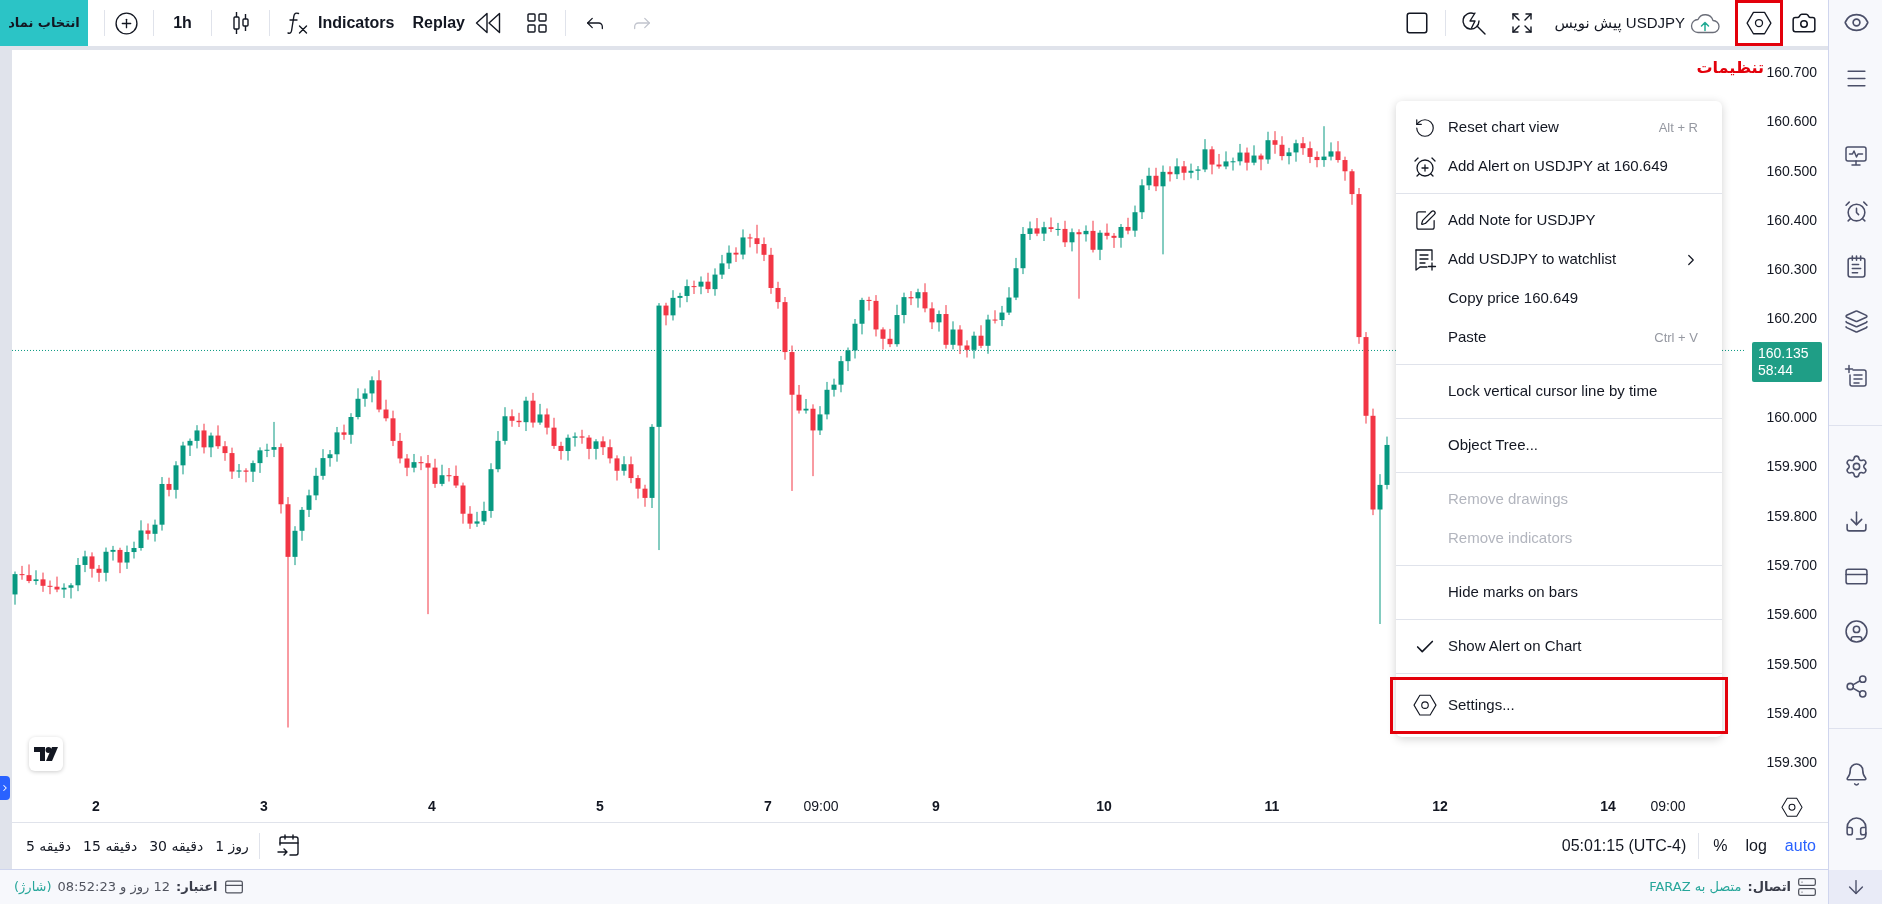 The width and height of the screenshot is (1882, 904). Describe the element at coordinates (1559, 646) in the screenshot. I see `menu-item: Show Alert on Chart` at that location.